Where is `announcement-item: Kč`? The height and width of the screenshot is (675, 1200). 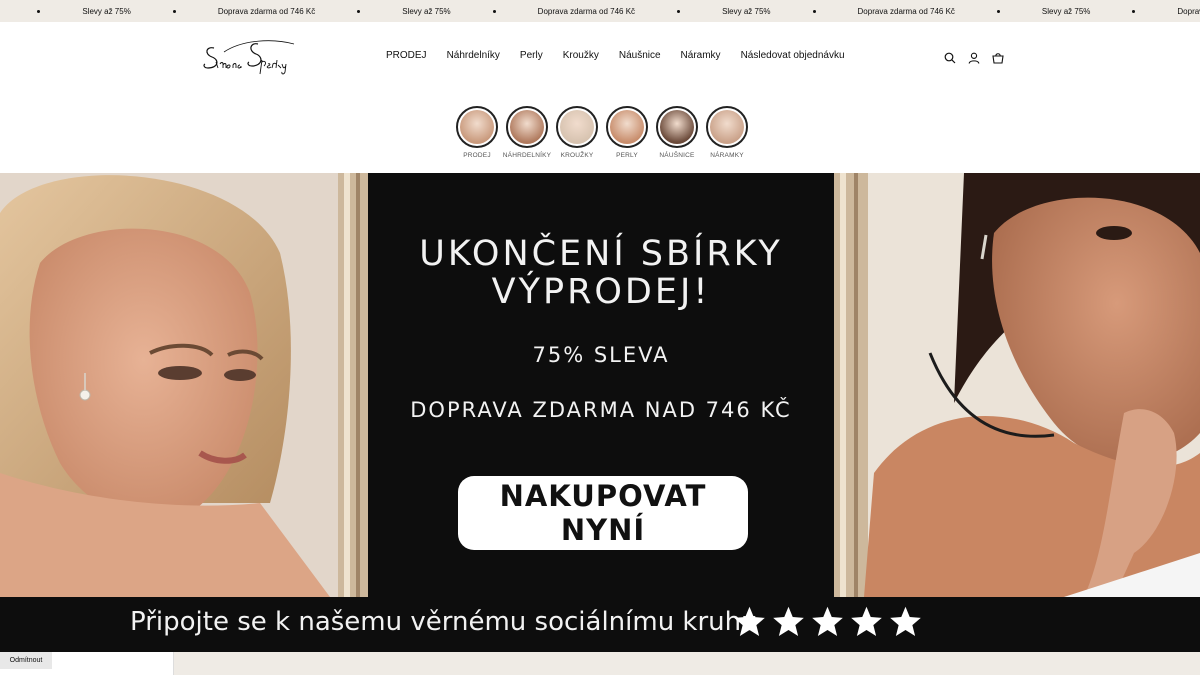
announcement-item: Kč is located at coordinates (41, 11).